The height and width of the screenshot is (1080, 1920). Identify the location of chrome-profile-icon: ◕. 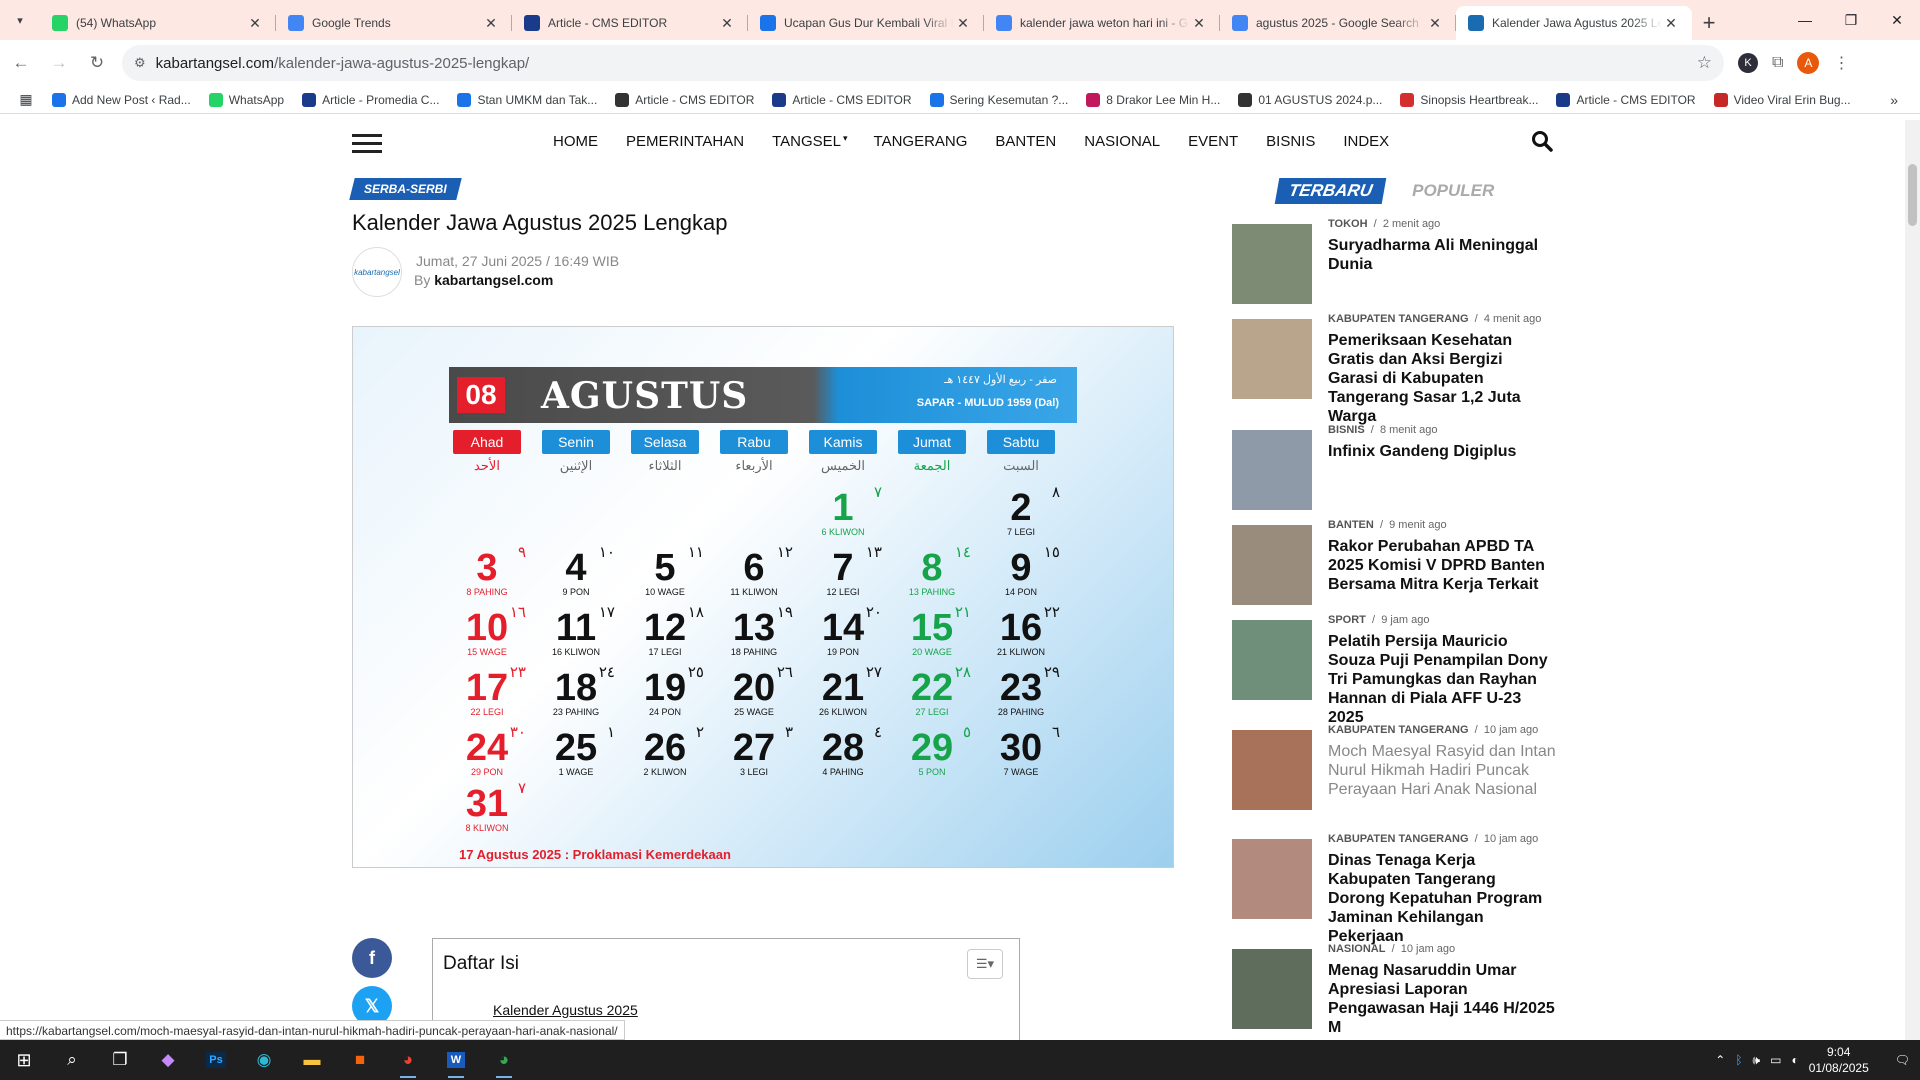
(504, 1060).